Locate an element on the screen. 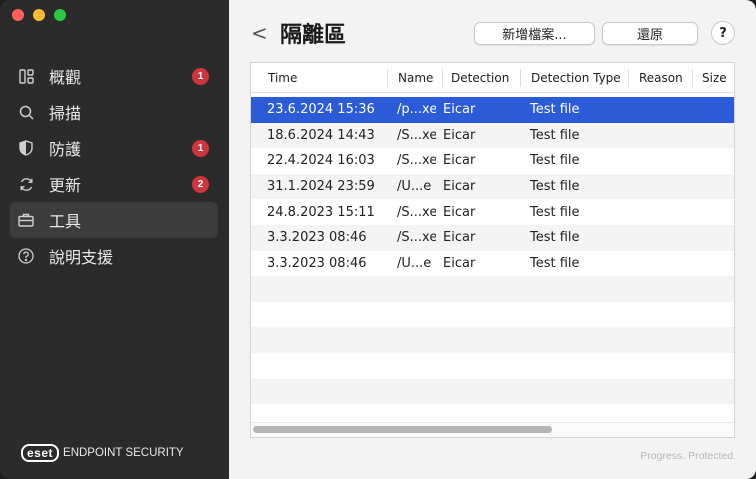  sidebar-item-protection: 防護 1 is located at coordinates (114, 148).